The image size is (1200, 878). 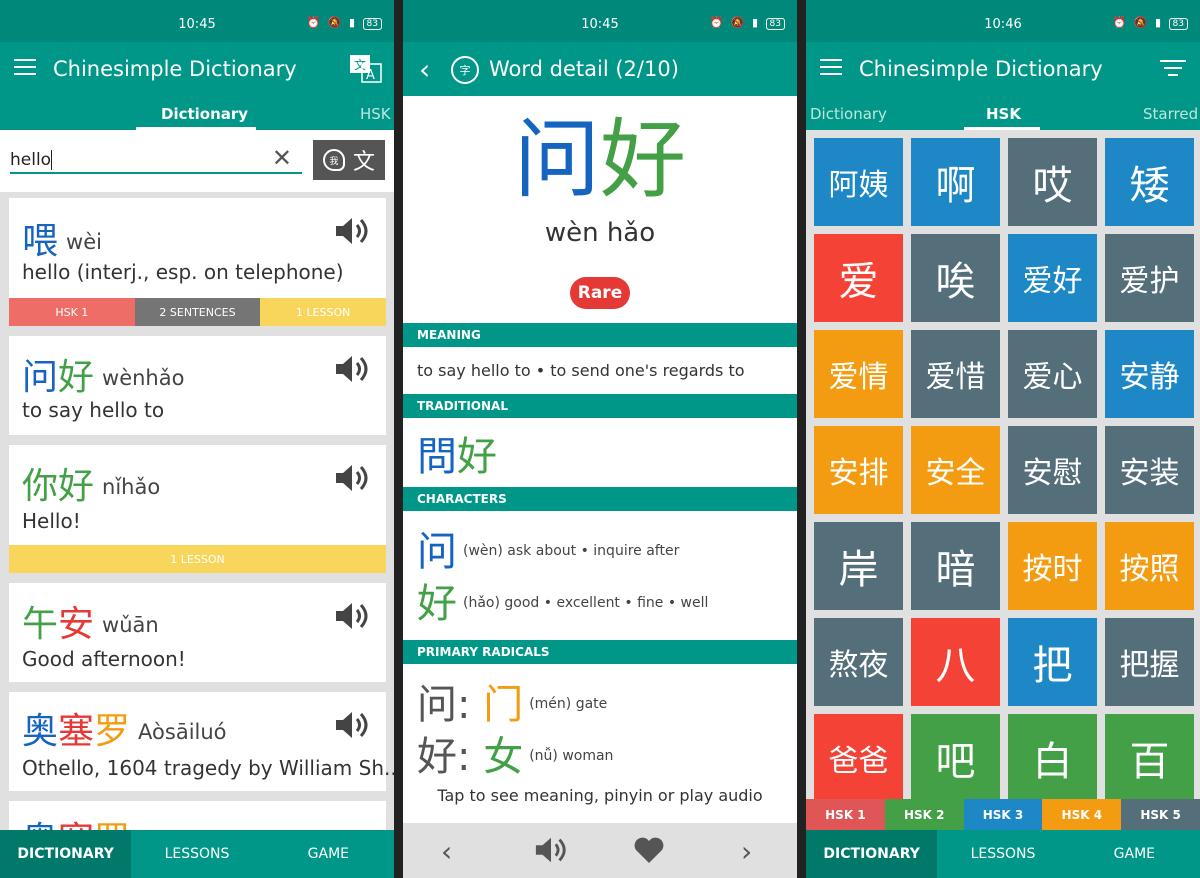 I want to click on rare-badge: Rare, so click(x=600, y=293).